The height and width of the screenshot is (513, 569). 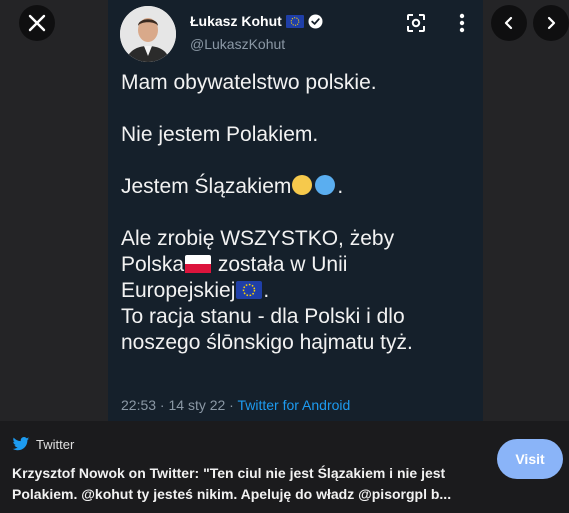 What do you see at coordinates (236, 21) in the screenshot?
I see `display-name-text: Łukasz Kohut` at bounding box center [236, 21].